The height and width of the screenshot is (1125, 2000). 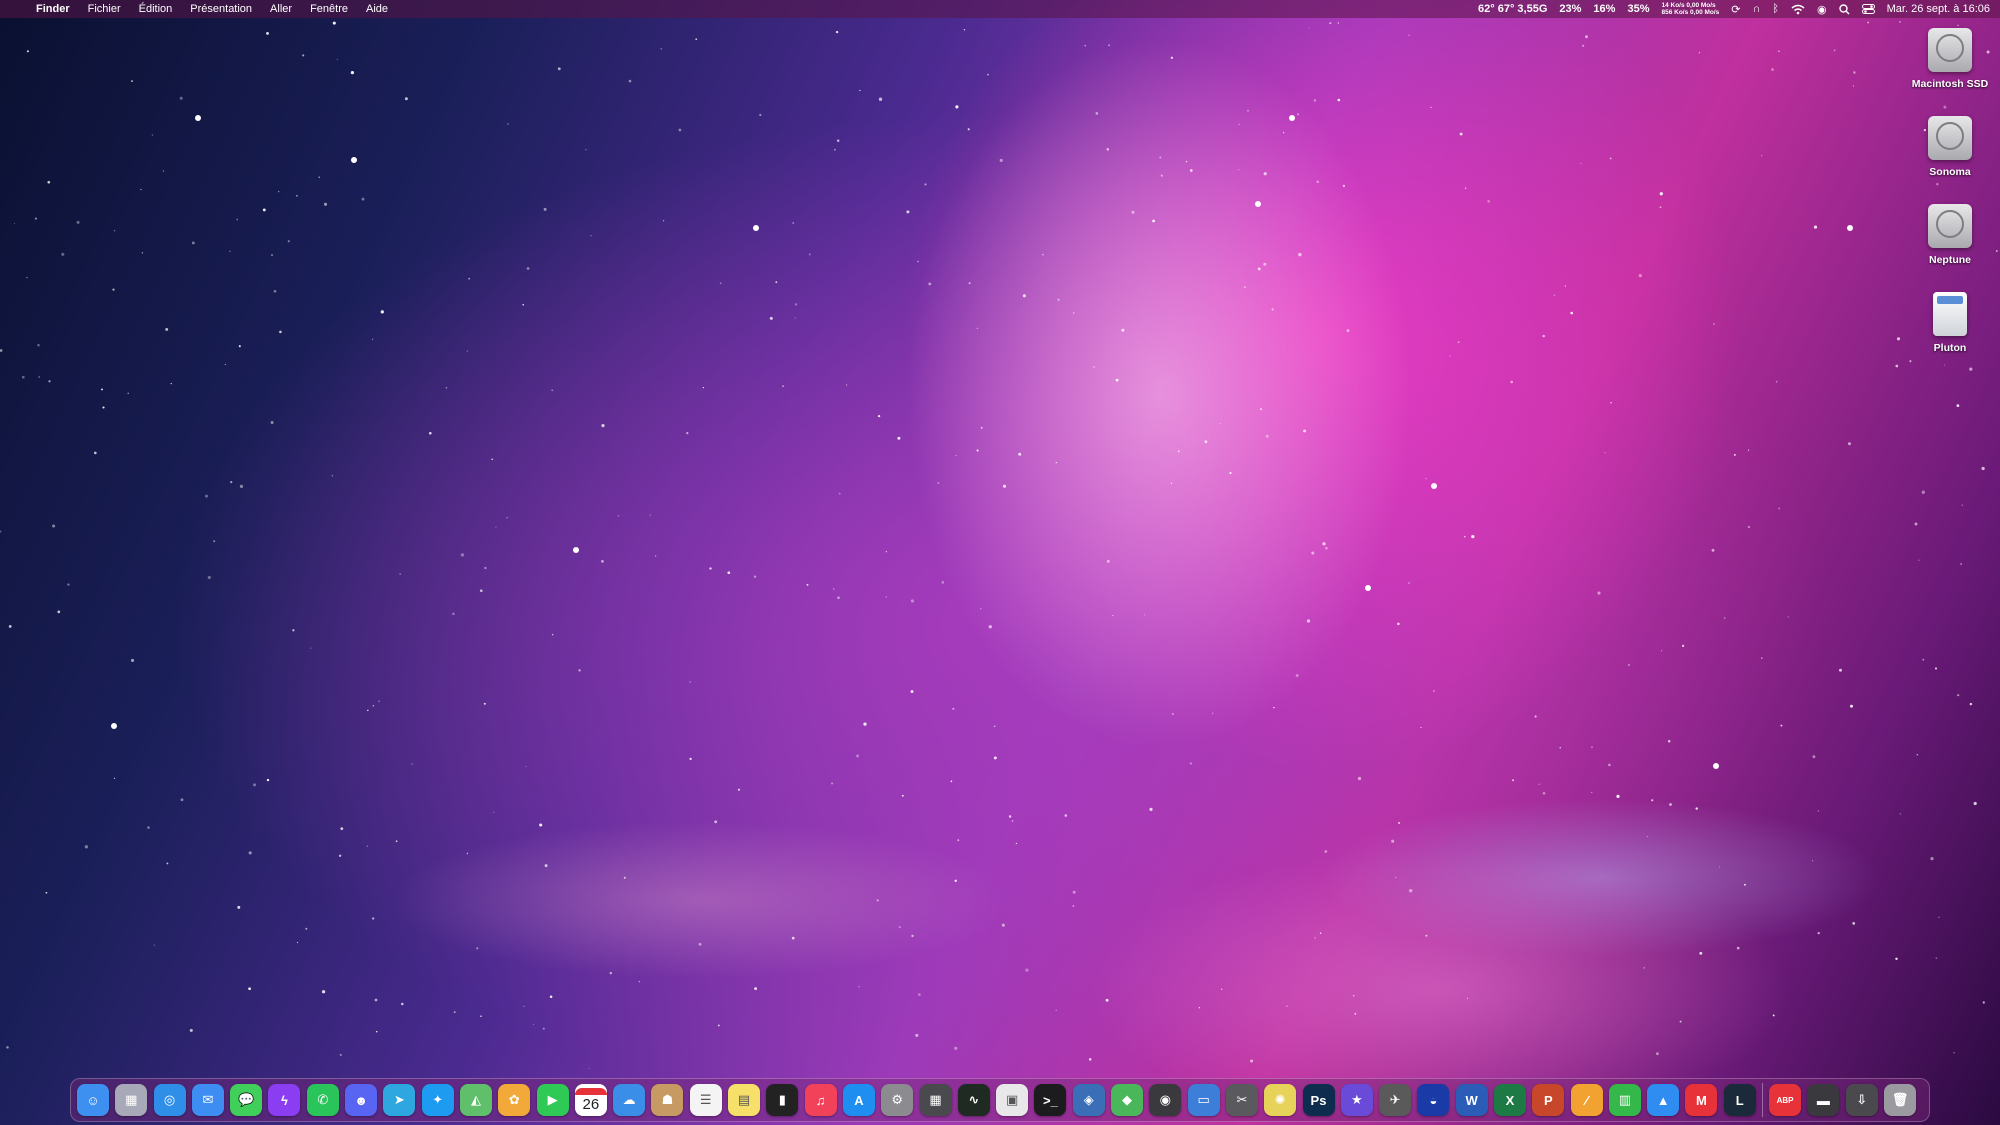 What do you see at coordinates (1127, 1100) in the screenshot?
I see `dock-app-3d-builder: ◆` at bounding box center [1127, 1100].